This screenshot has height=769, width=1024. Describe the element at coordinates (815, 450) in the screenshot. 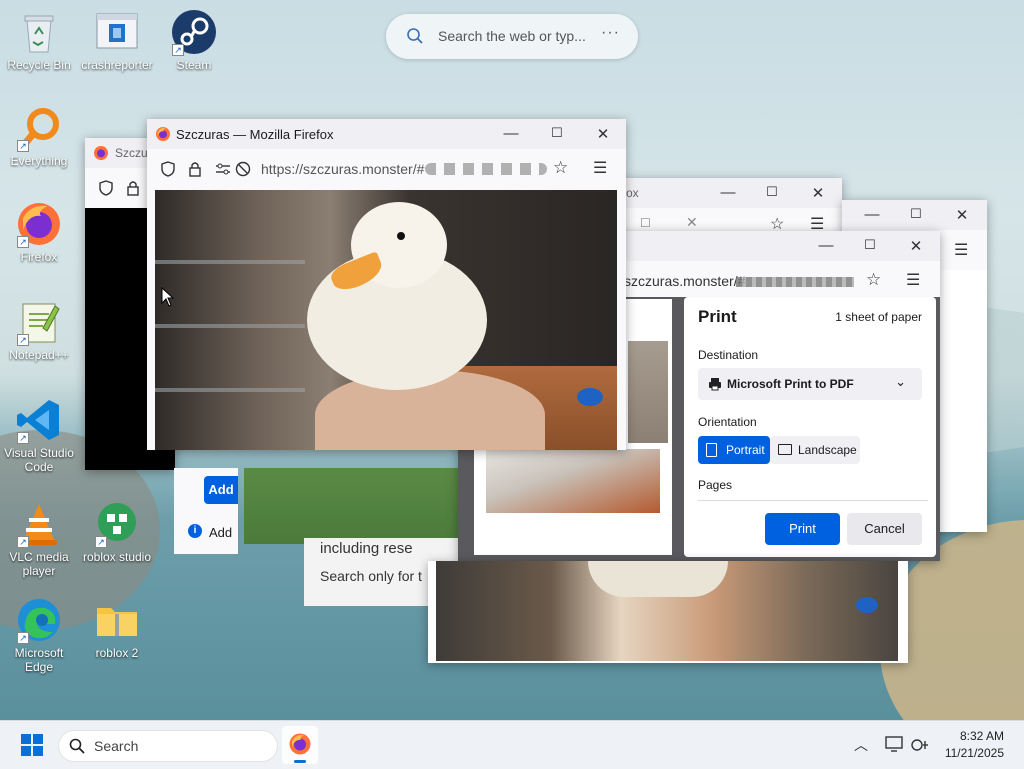

I see `landscape-option: Landscape` at that location.